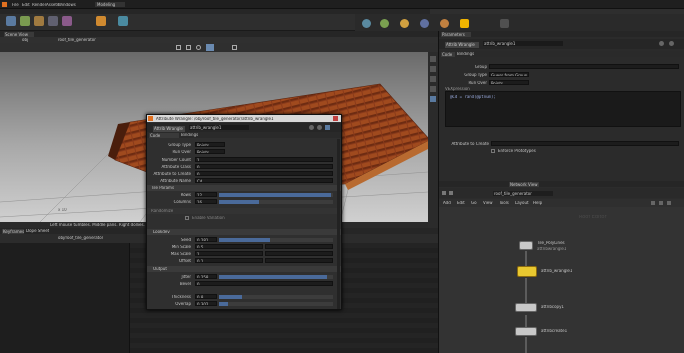 The width and height of the screenshot is (684, 353). What do you see at coordinates (206, 303) in the screenshot?
I see `bottom-value-3: 0.302` at bounding box center [206, 303].